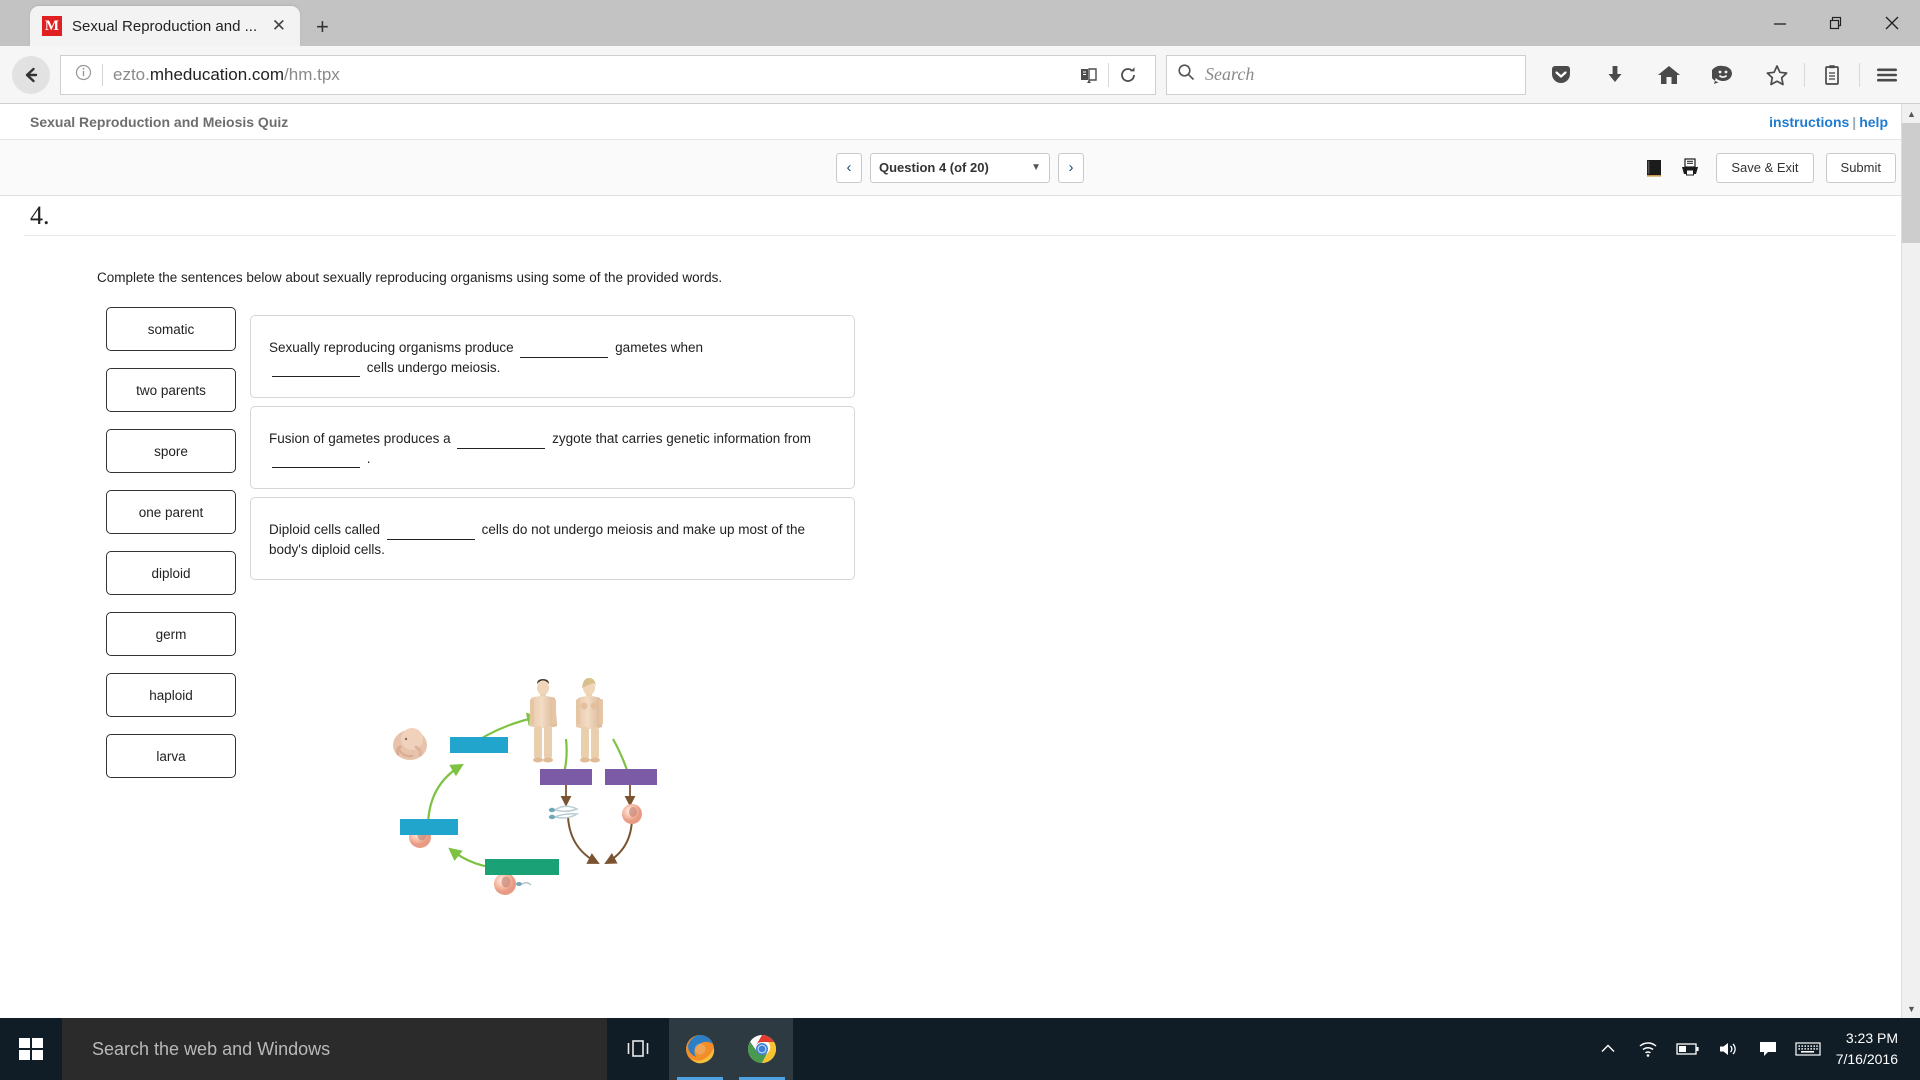 This screenshot has height=1080, width=1920. What do you see at coordinates (1871, 1049) in the screenshot?
I see `taskbar-clock: 3:23 PM 7/16/2016` at bounding box center [1871, 1049].